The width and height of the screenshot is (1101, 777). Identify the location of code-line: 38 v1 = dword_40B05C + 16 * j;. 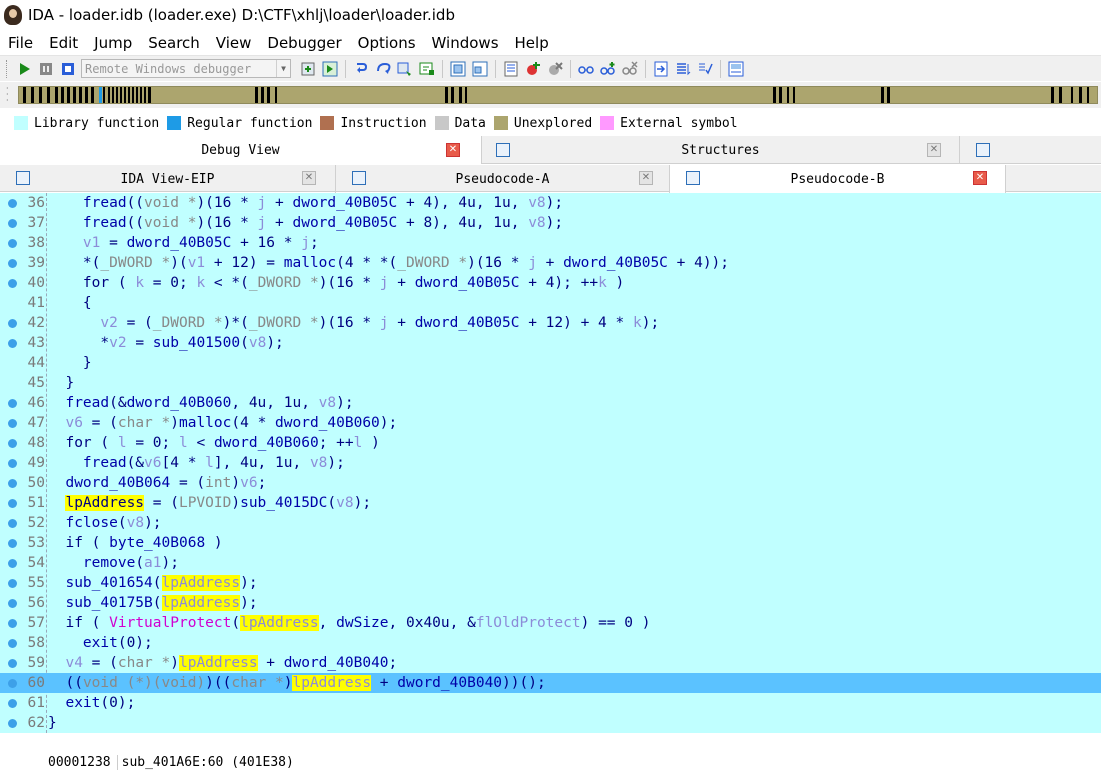
(550, 243).